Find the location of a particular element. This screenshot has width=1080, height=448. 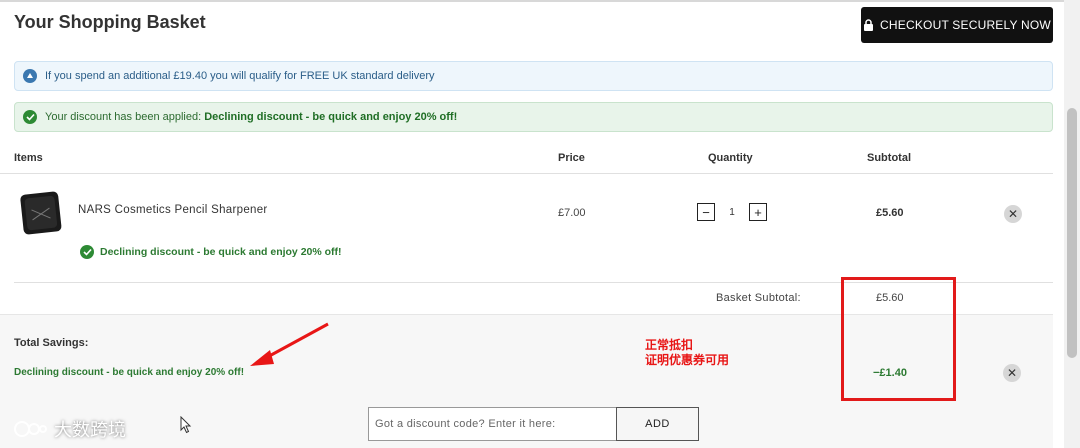

discount-code-form: ADD is located at coordinates (533, 424).